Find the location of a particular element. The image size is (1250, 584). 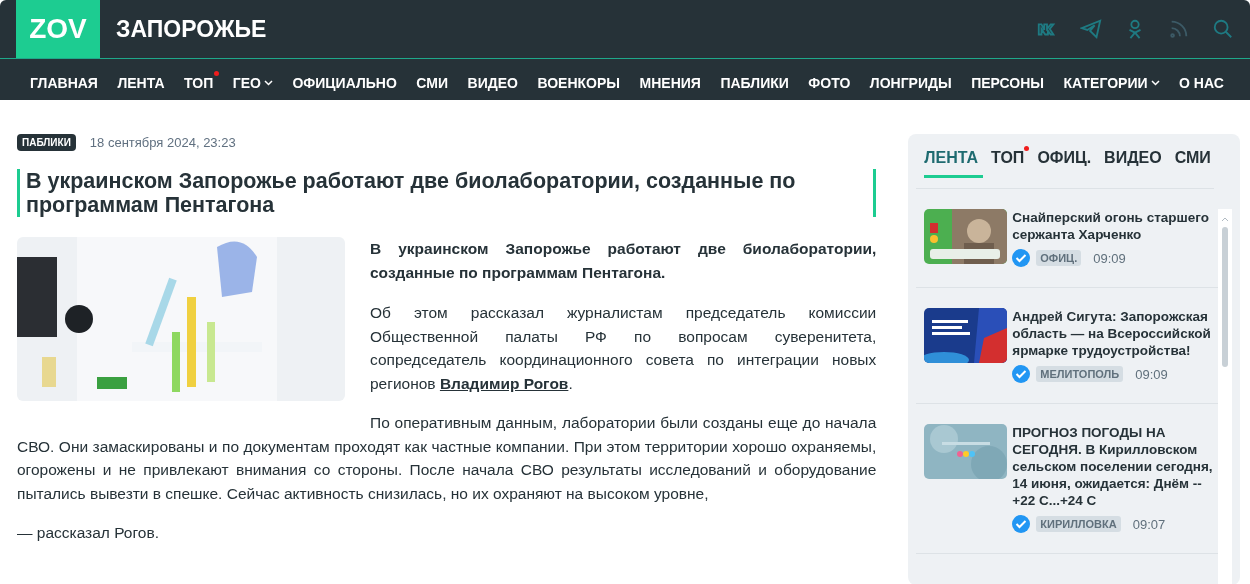

rss-icon is located at coordinates (1179, 29).